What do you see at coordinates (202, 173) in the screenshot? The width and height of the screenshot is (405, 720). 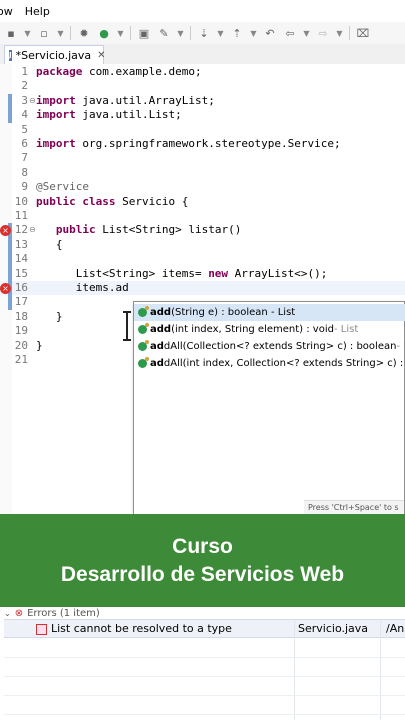 I see `code-line: 8` at bounding box center [202, 173].